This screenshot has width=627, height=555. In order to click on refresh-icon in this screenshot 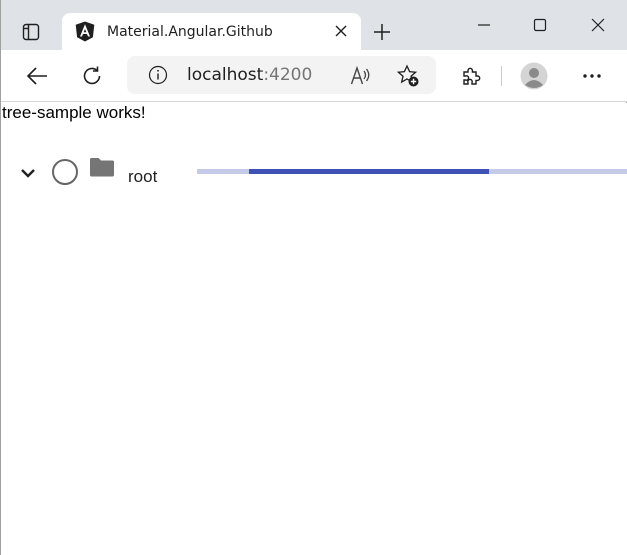, I will do `click(92, 75)`.